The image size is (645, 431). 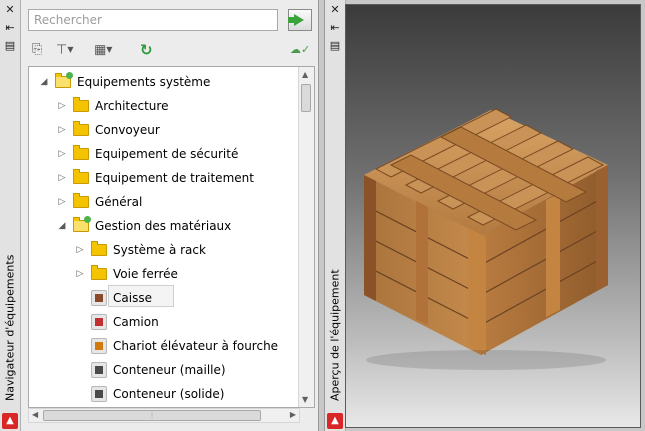 I want to click on navigator-toolbar: ⎘ ⊤▼ ▦▼ ↻ ☁✓, so click(x=170, y=50).